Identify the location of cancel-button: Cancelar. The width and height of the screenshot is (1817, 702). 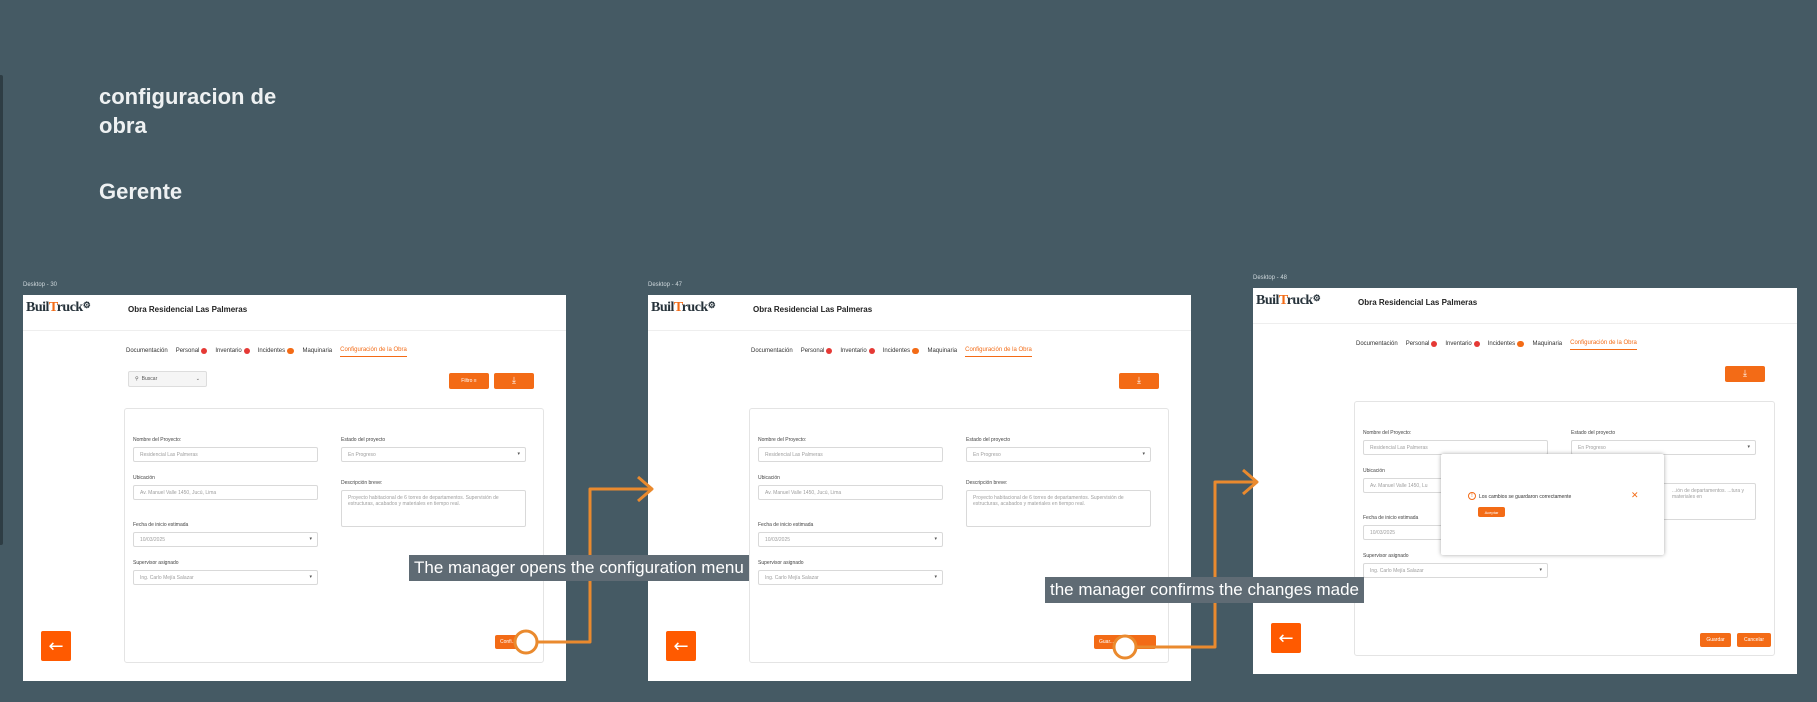
(1754, 640).